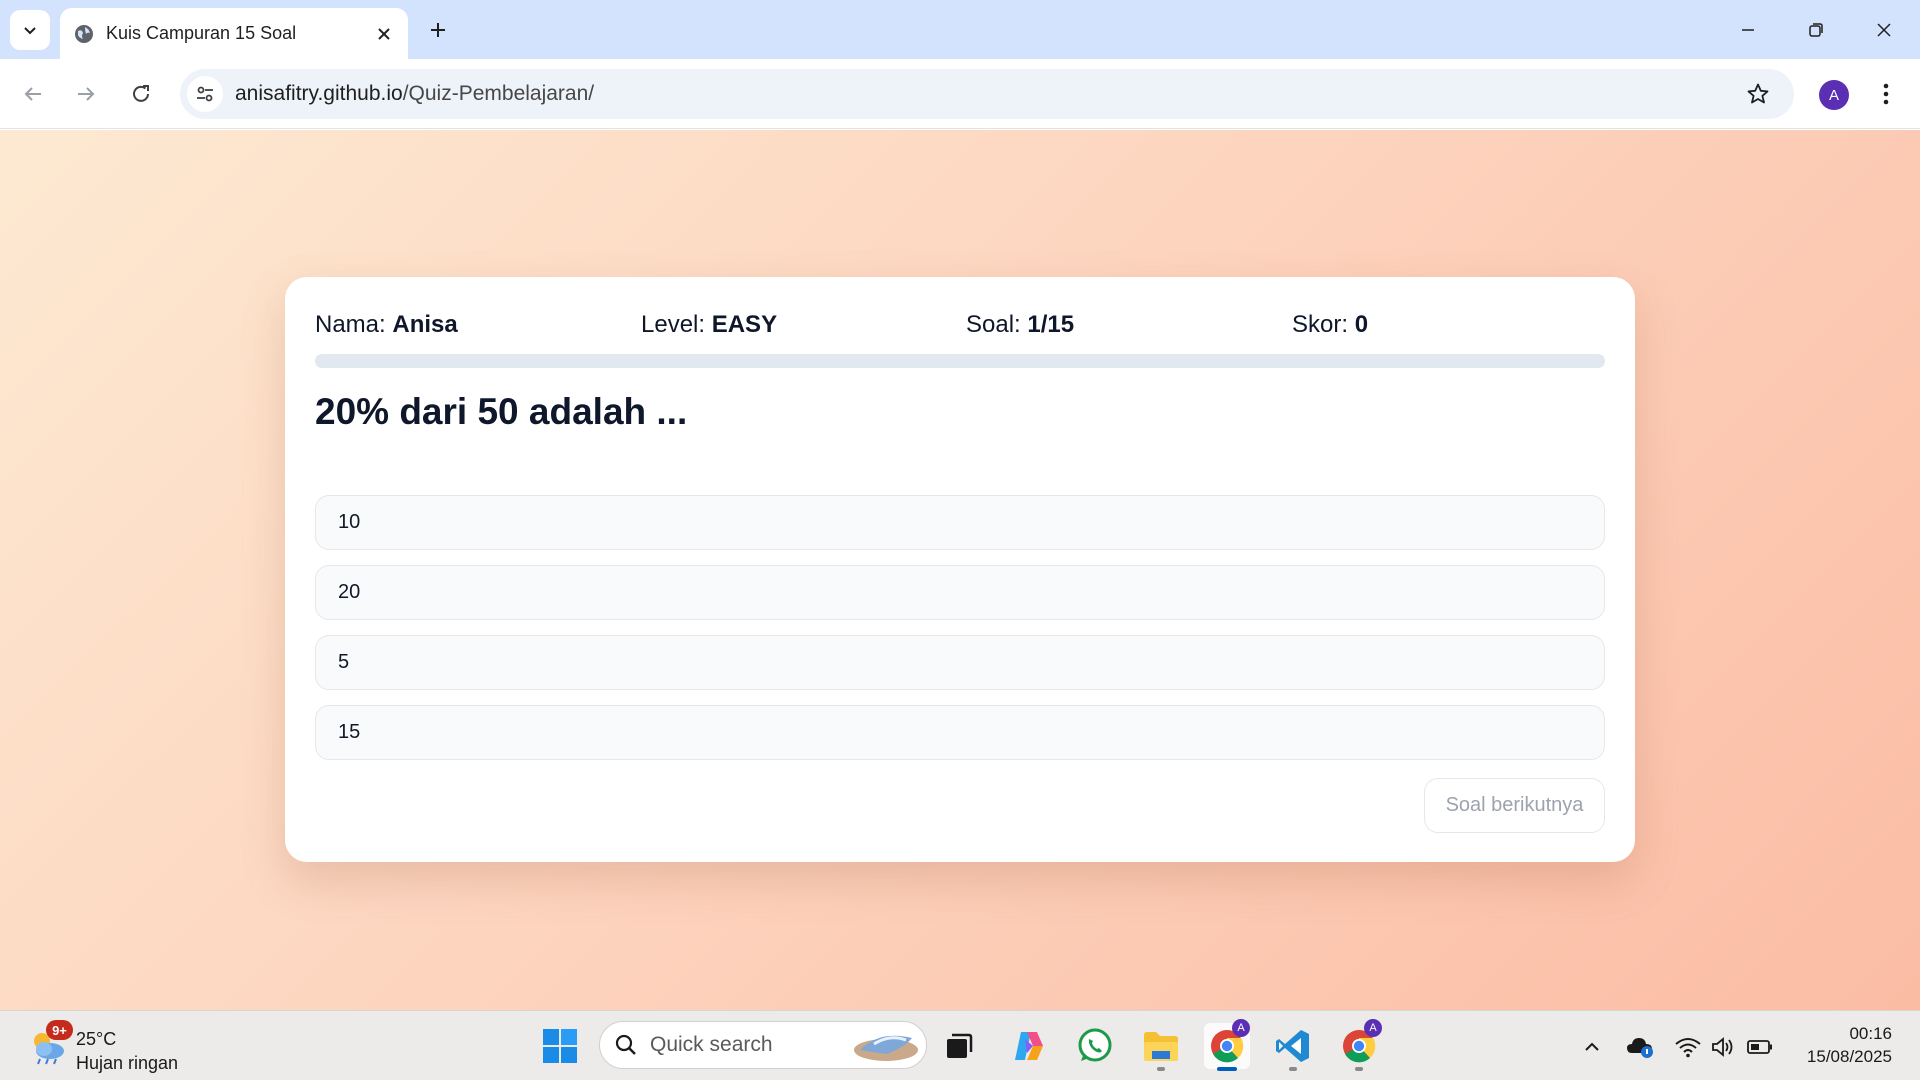 Image resolution: width=1920 pixels, height=1080 pixels. I want to click on reload-icon, so click(141, 93).